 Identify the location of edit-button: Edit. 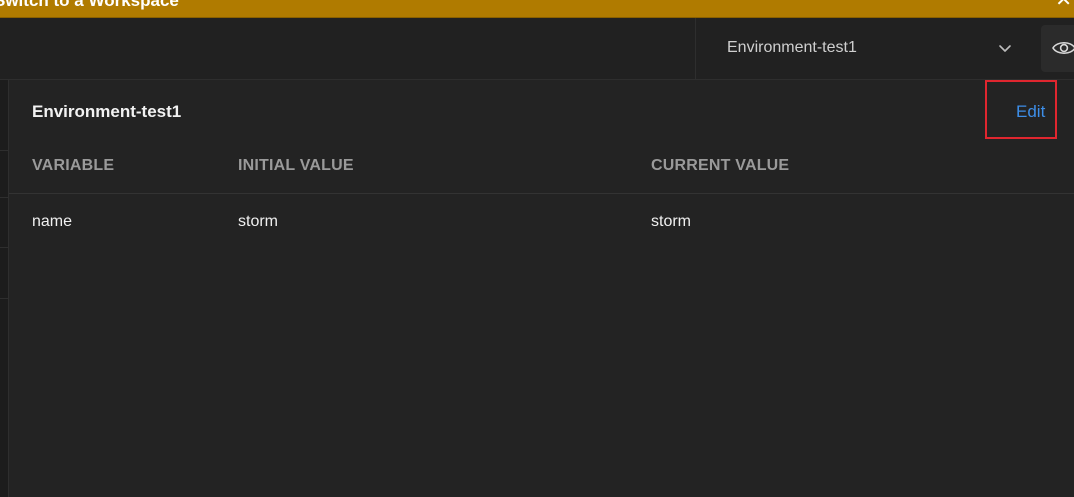
(1021, 109).